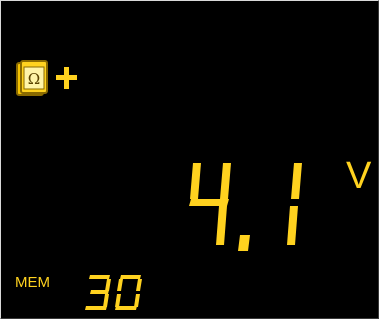 Image resolution: width=379 pixels, height=319 pixels. I want to click on ohm-book-icon: Ω, so click(32, 78).